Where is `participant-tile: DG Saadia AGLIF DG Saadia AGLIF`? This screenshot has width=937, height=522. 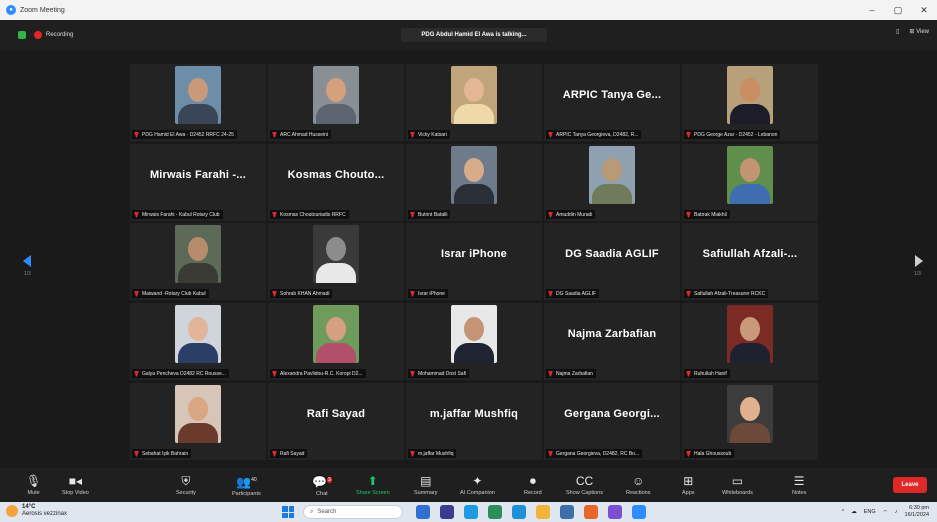
participant-tile: DG Saadia AGLIF DG Saadia AGLIF is located at coordinates (612, 261).